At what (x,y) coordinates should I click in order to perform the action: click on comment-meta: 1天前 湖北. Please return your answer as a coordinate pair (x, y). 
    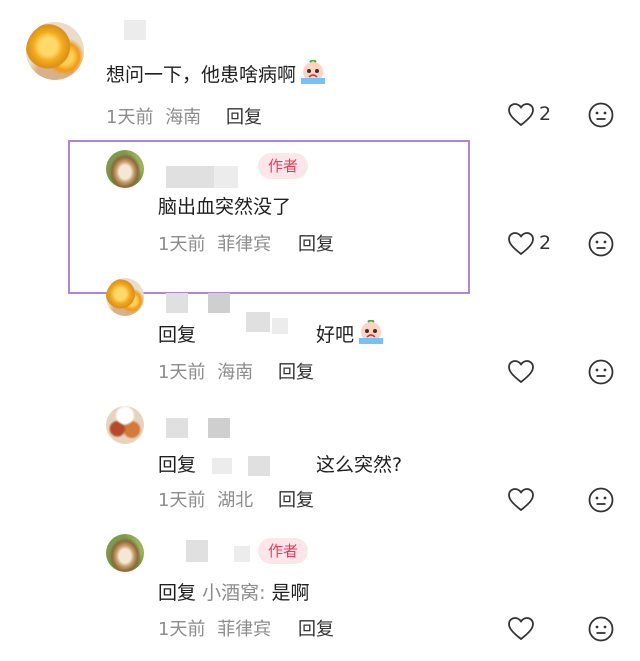
    Looking at the image, I should click on (205, 499).